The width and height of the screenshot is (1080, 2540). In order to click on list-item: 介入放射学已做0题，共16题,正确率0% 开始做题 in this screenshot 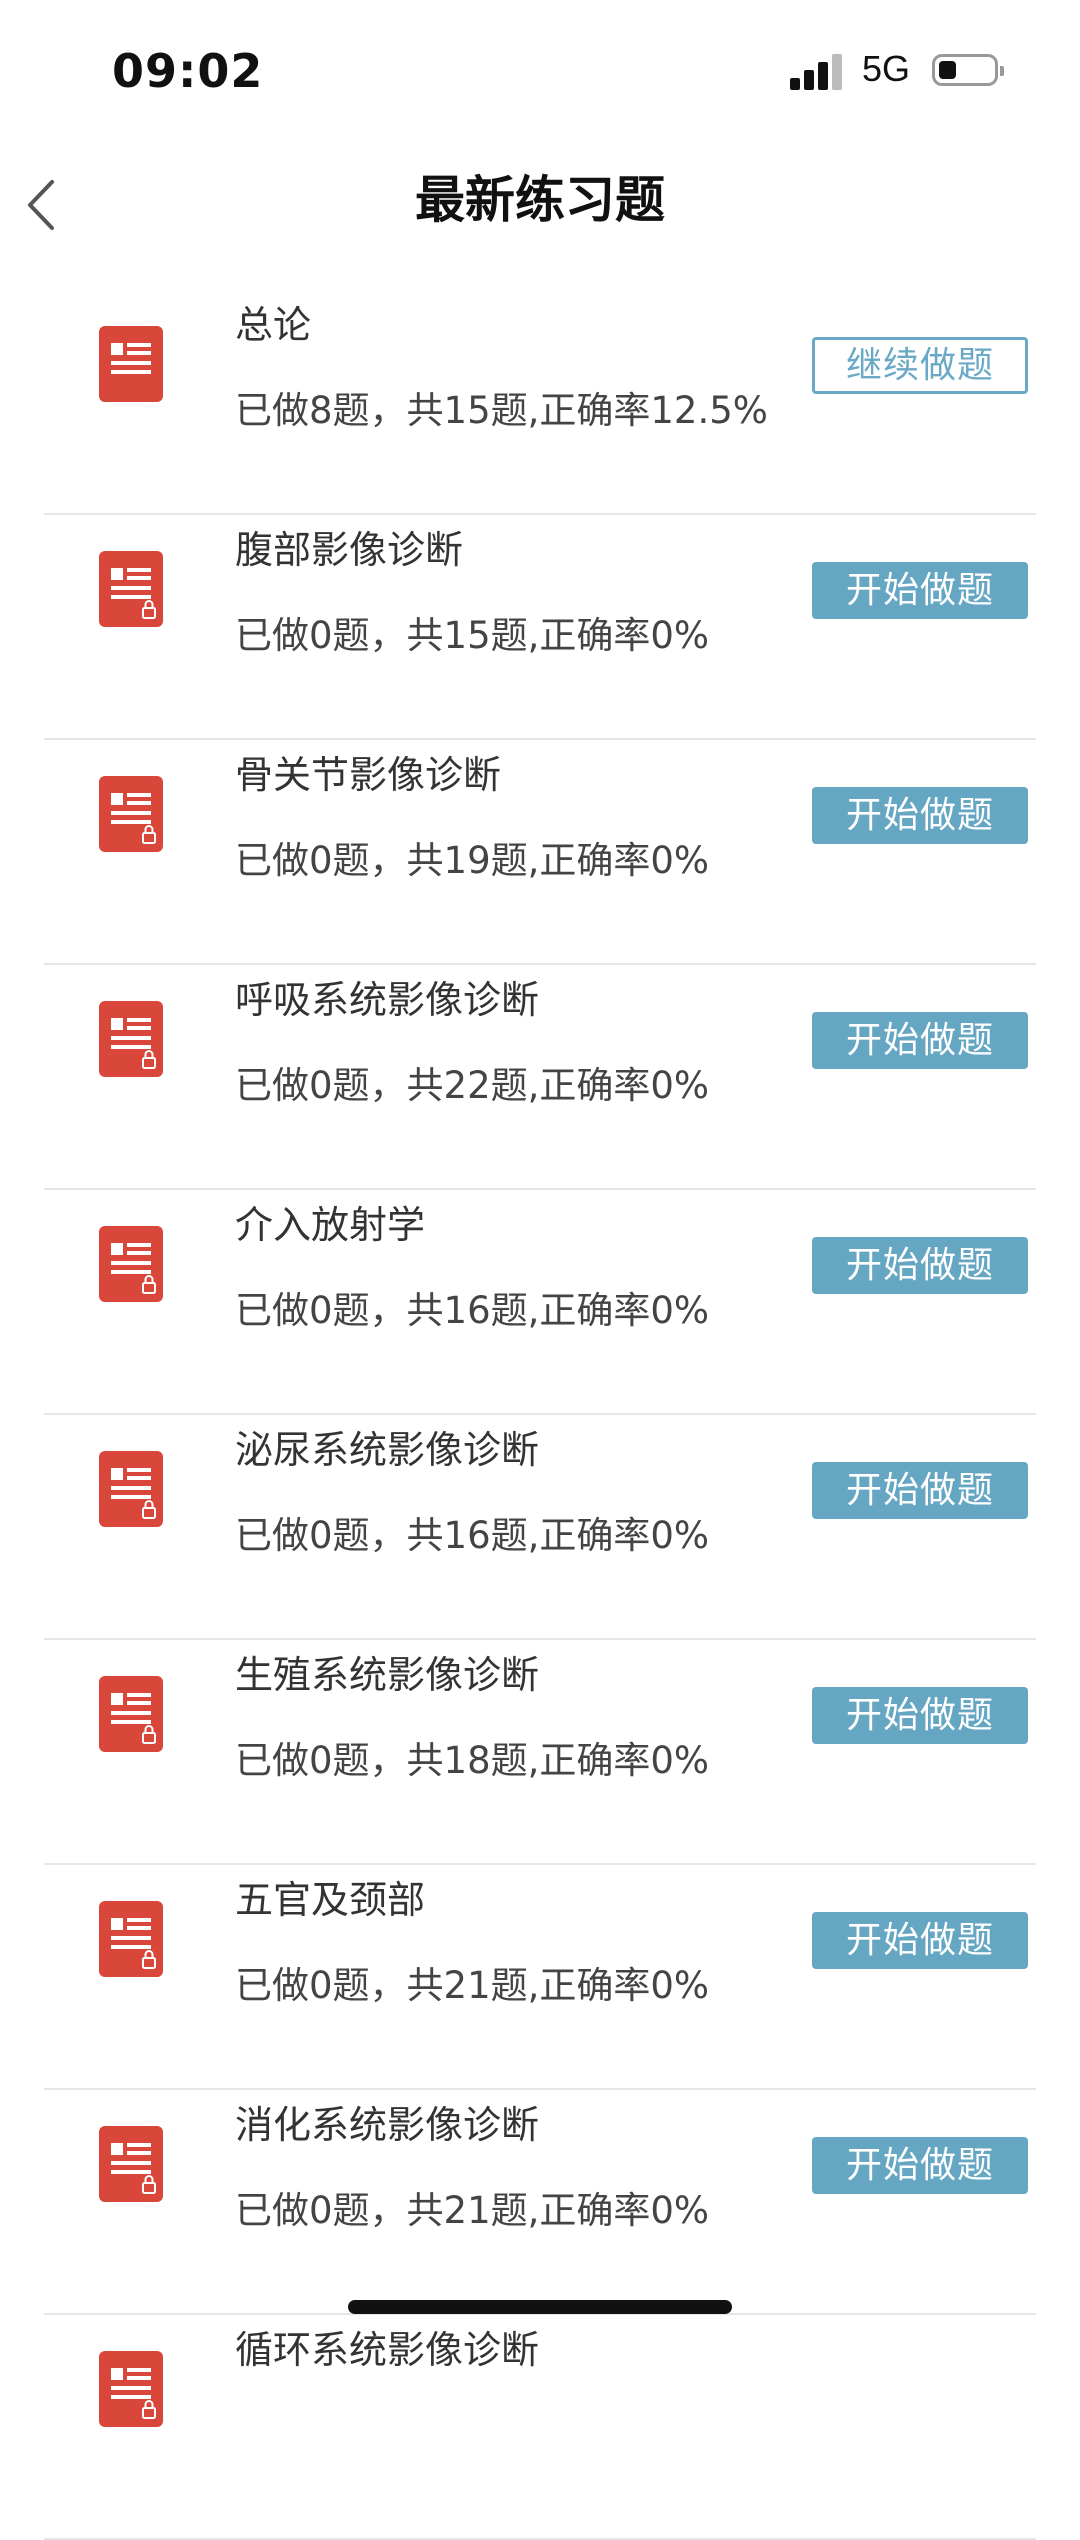, I will do `click(540, 1302)`.